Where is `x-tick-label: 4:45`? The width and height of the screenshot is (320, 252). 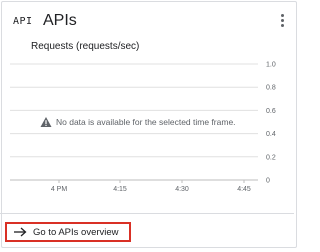 x-tick-label: 4:45 is located at coordinates (244, 189).